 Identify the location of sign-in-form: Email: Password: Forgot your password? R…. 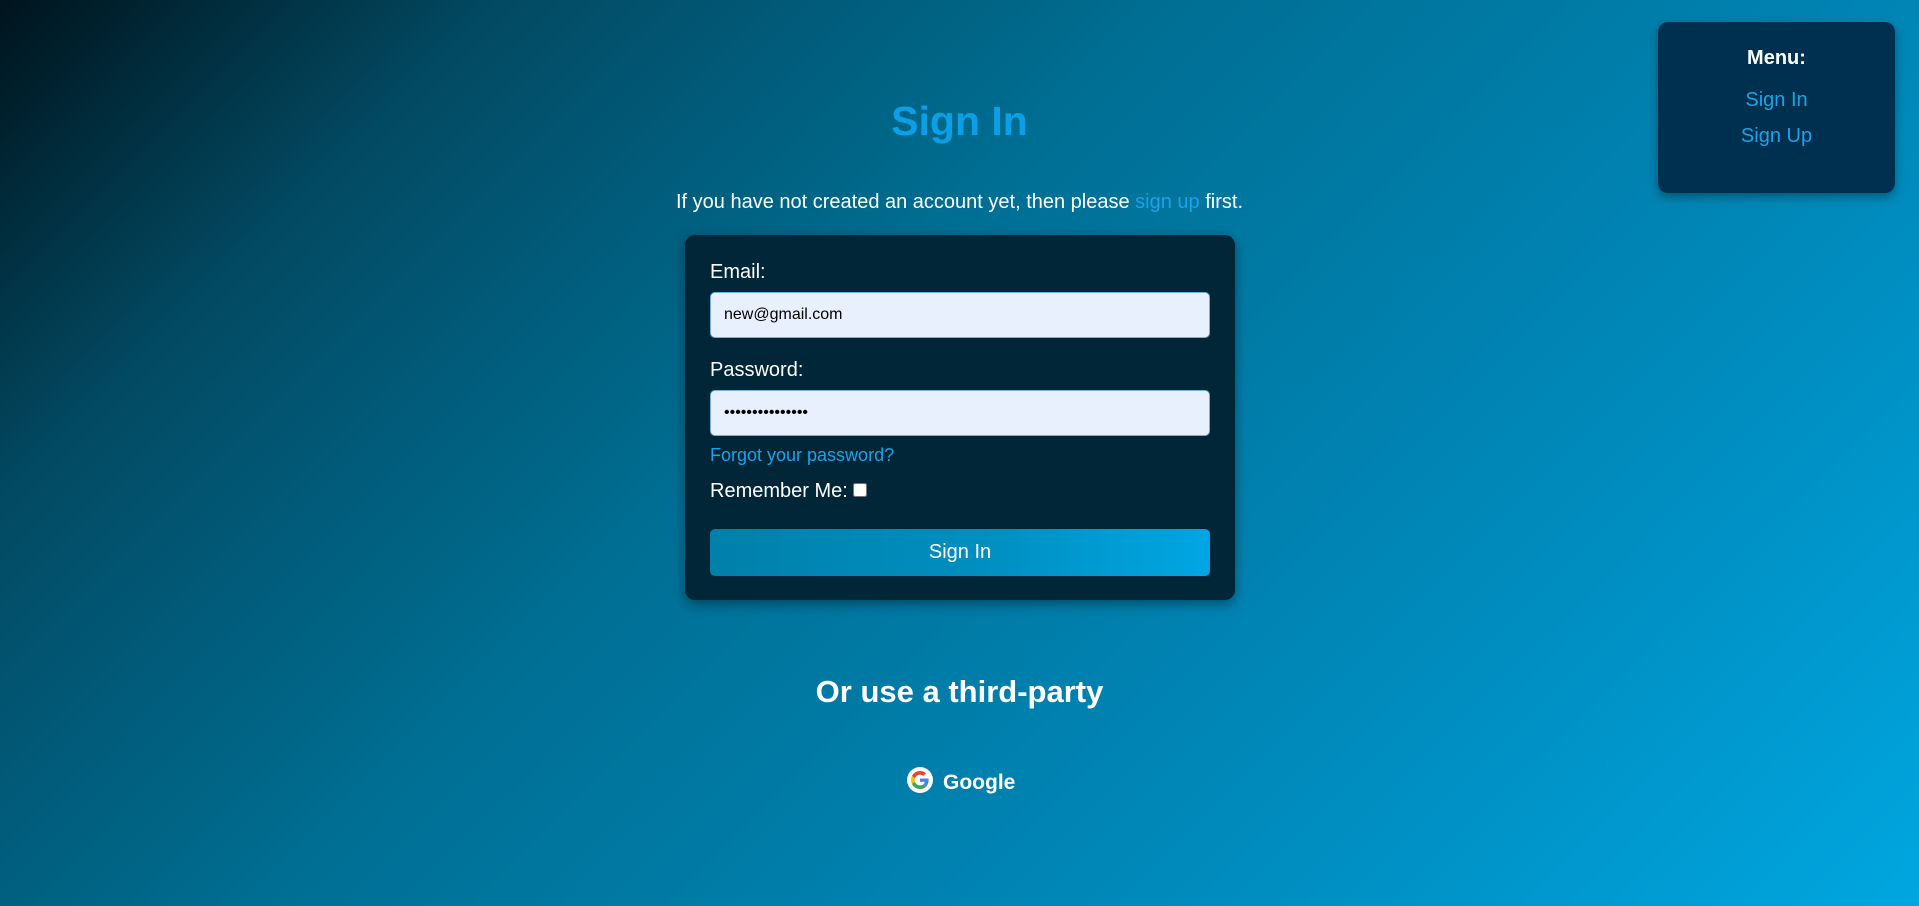
(960, 417).